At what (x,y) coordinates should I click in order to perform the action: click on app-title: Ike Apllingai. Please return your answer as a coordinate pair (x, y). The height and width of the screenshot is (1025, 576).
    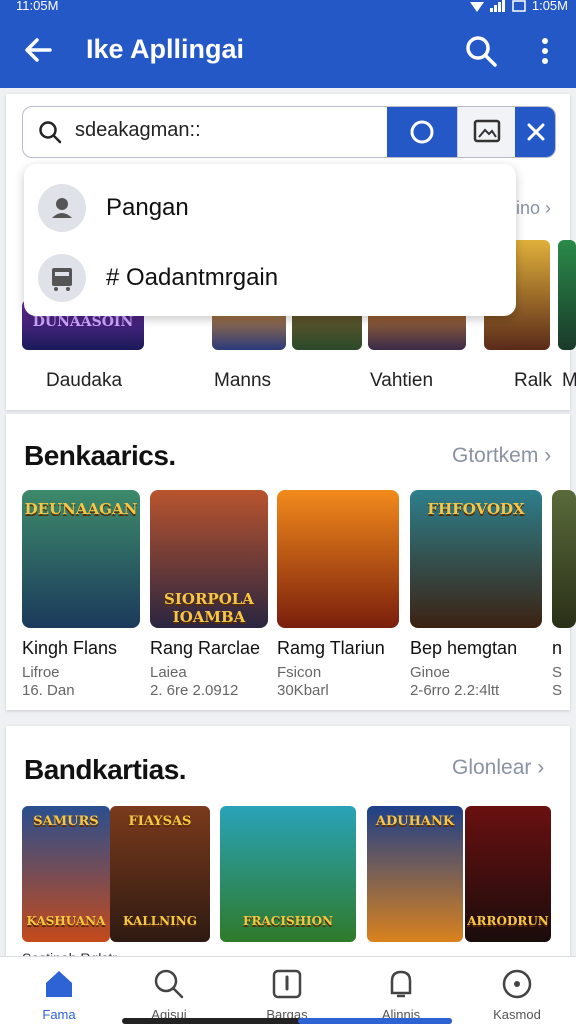
    Looking at the image, I should click on (165, 49).